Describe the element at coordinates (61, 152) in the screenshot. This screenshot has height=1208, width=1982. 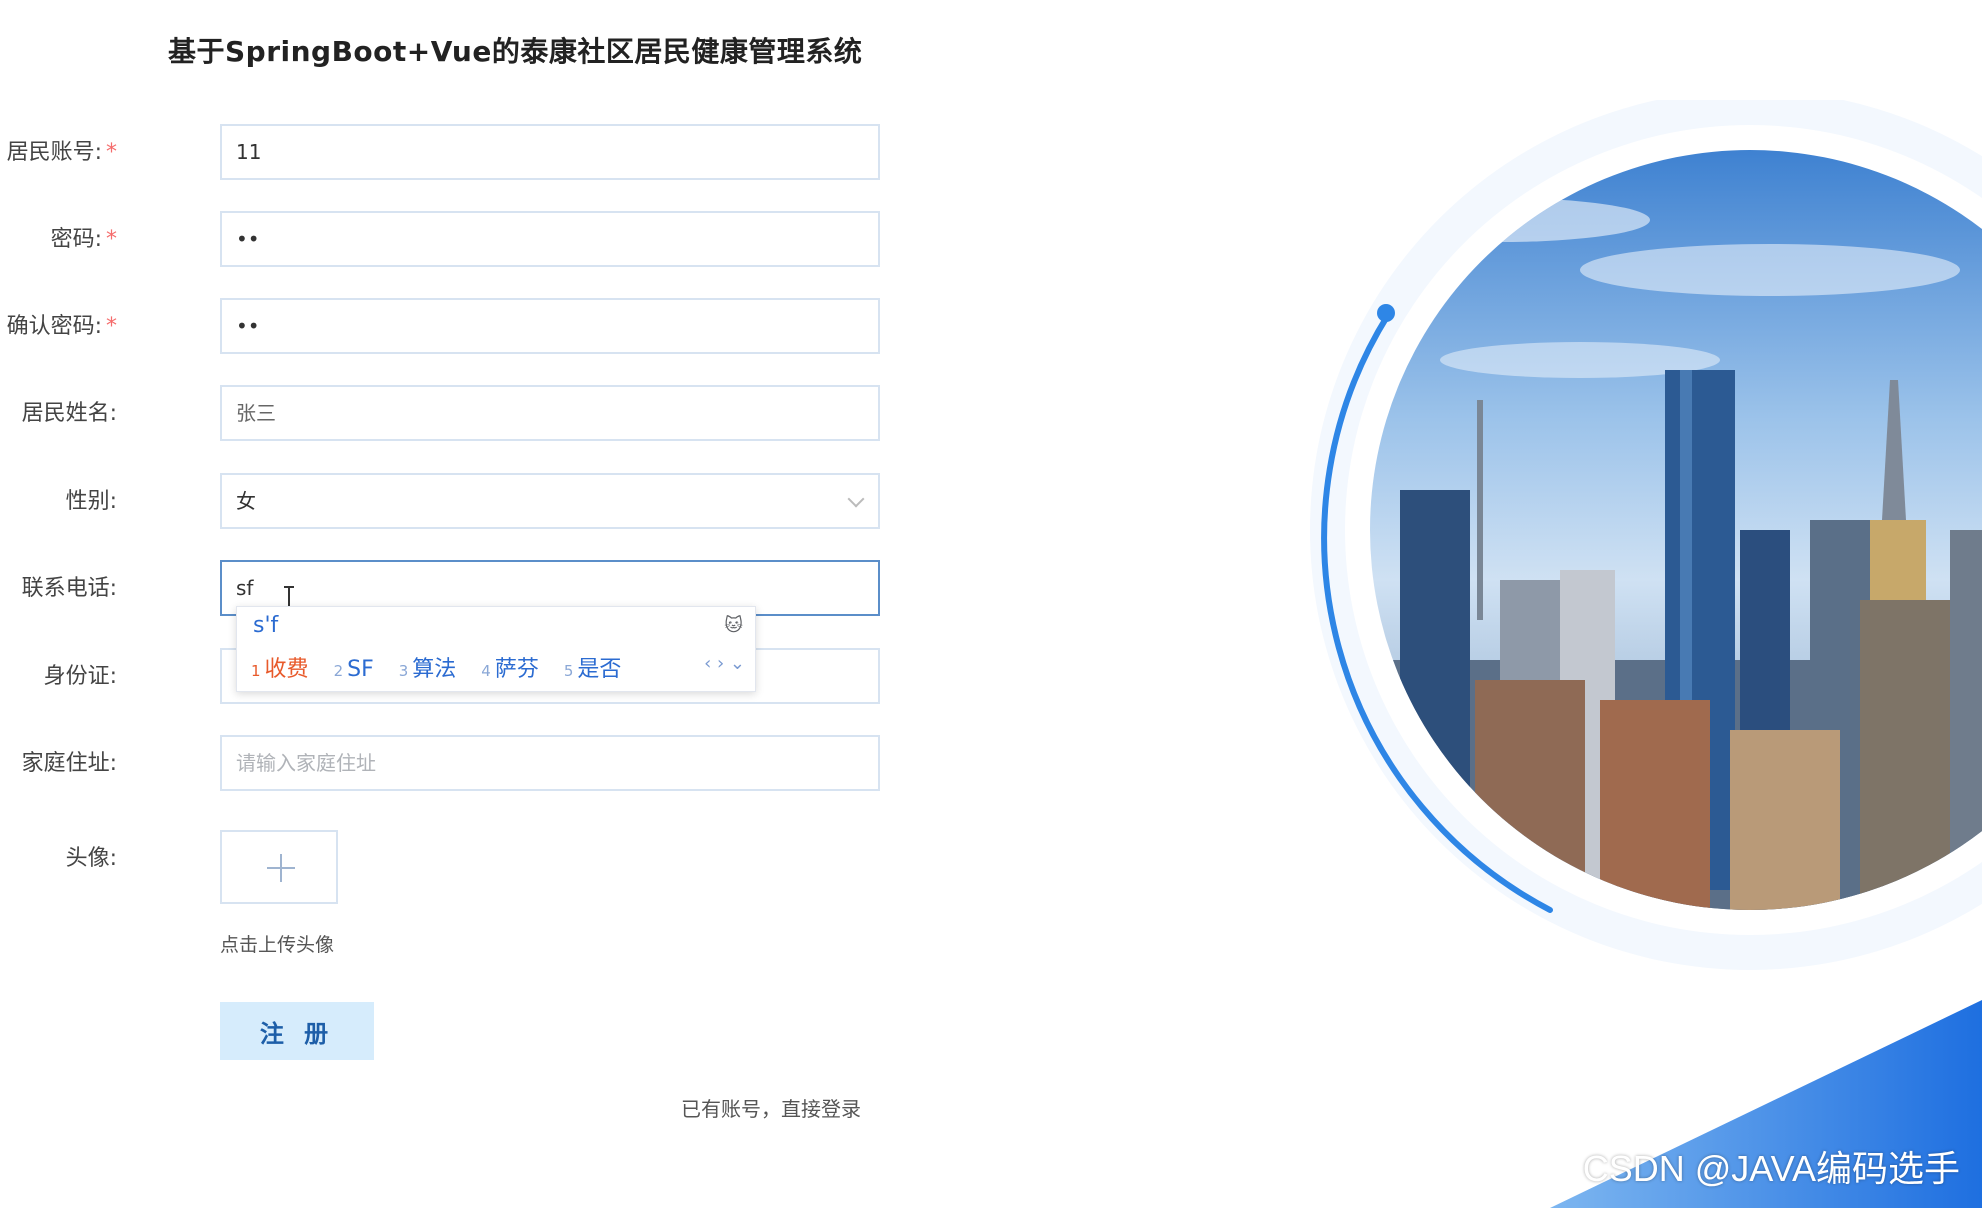
I see `account-label: 居民账号: *` at that location.